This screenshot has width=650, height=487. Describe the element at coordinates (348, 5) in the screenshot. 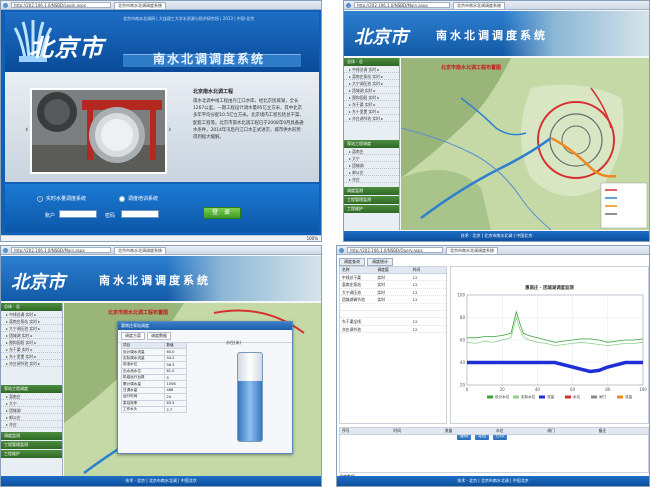

I see `browser-icon` at that location.